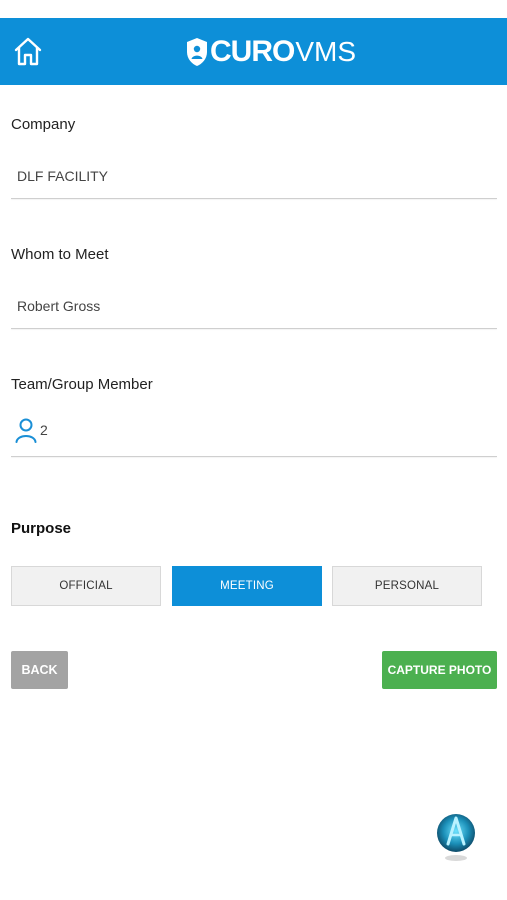 This screenshot has width=507, height=900. I want to click on logo-shield-icon, so click(197, 52).